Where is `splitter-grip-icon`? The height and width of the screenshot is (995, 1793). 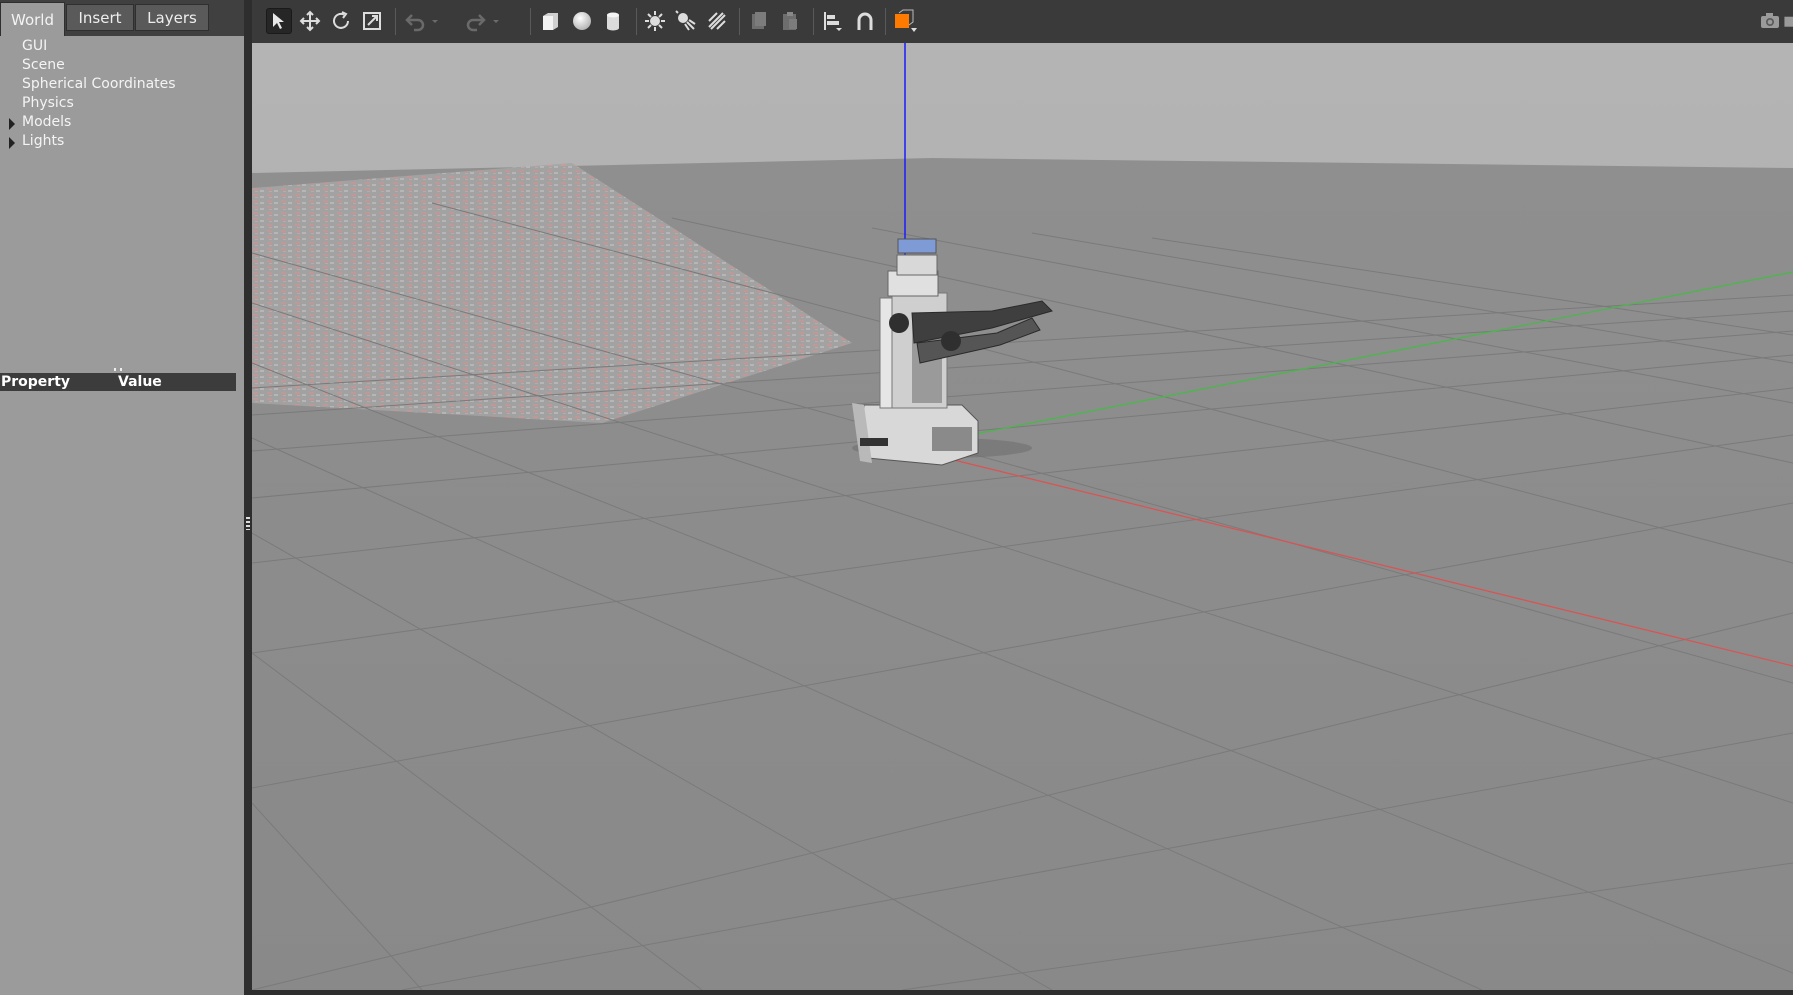 splitter-grip-icon is located at coordinates (248, 523).